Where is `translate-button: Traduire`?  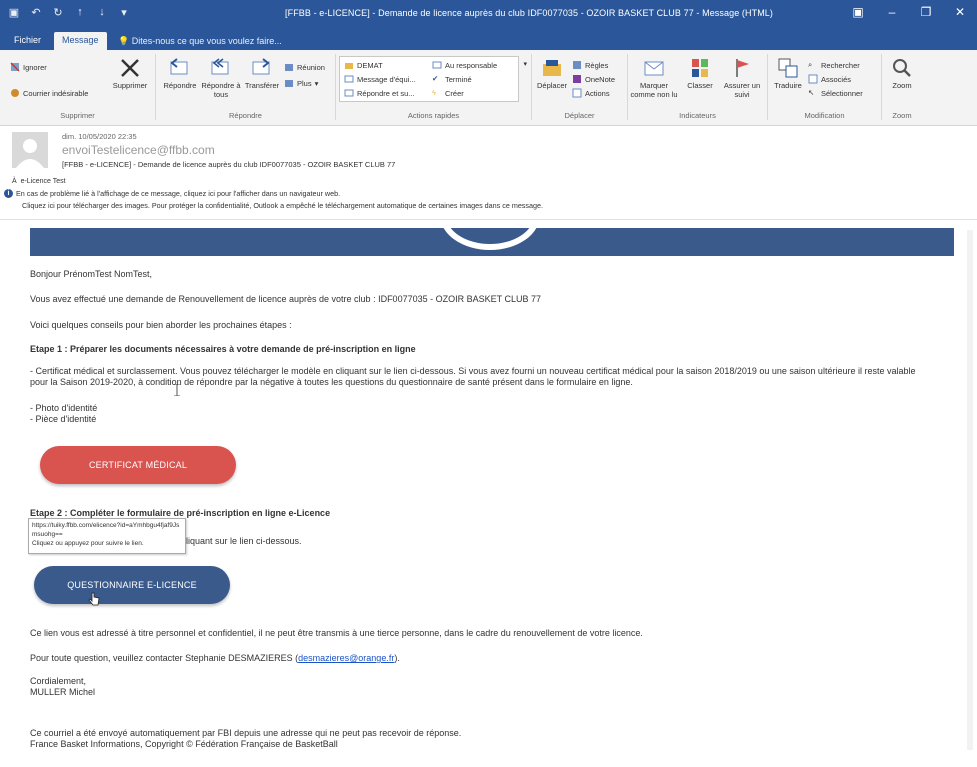
translate-button: Traduire is located at coordinates (788, 73).